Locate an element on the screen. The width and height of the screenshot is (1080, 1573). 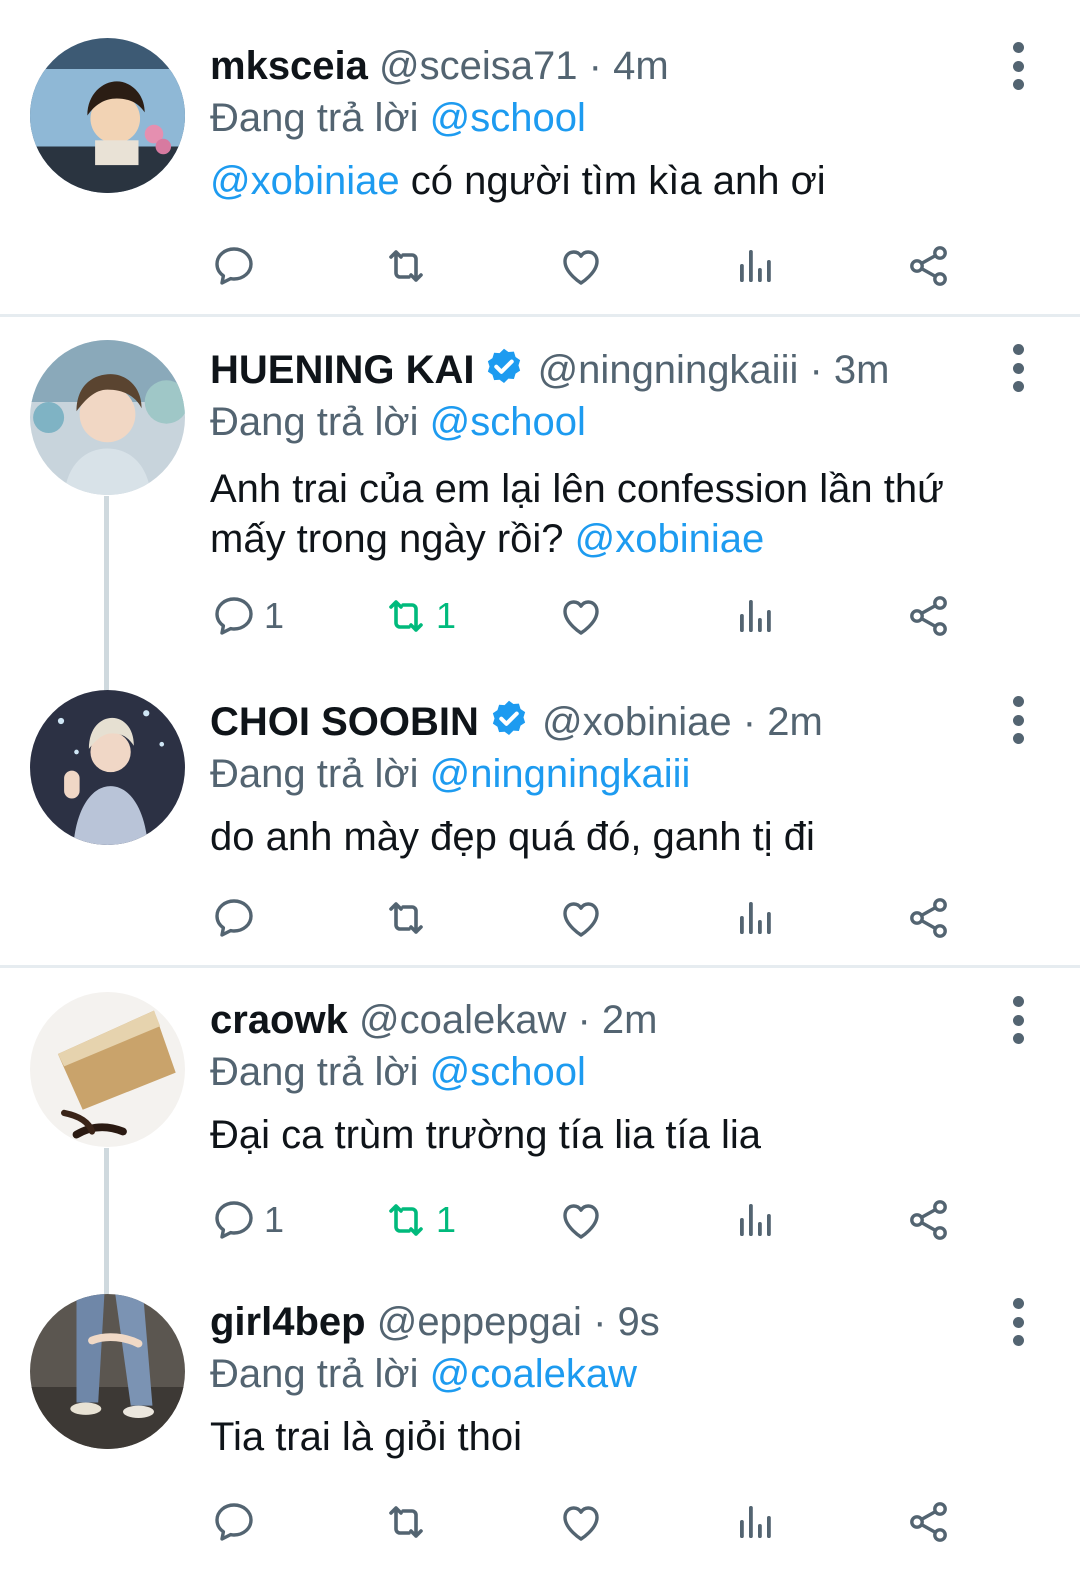
display-name: CHOI SOOBIN is located at coordinates (344, 722).